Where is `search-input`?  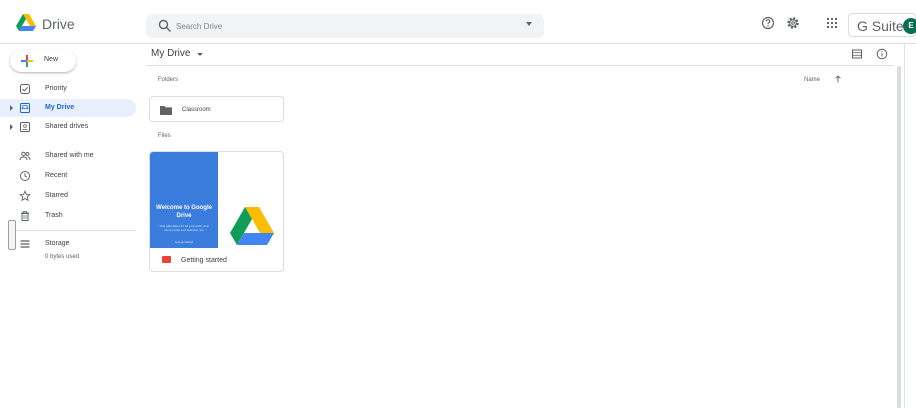 search-input is located at coordinates (341, 26).